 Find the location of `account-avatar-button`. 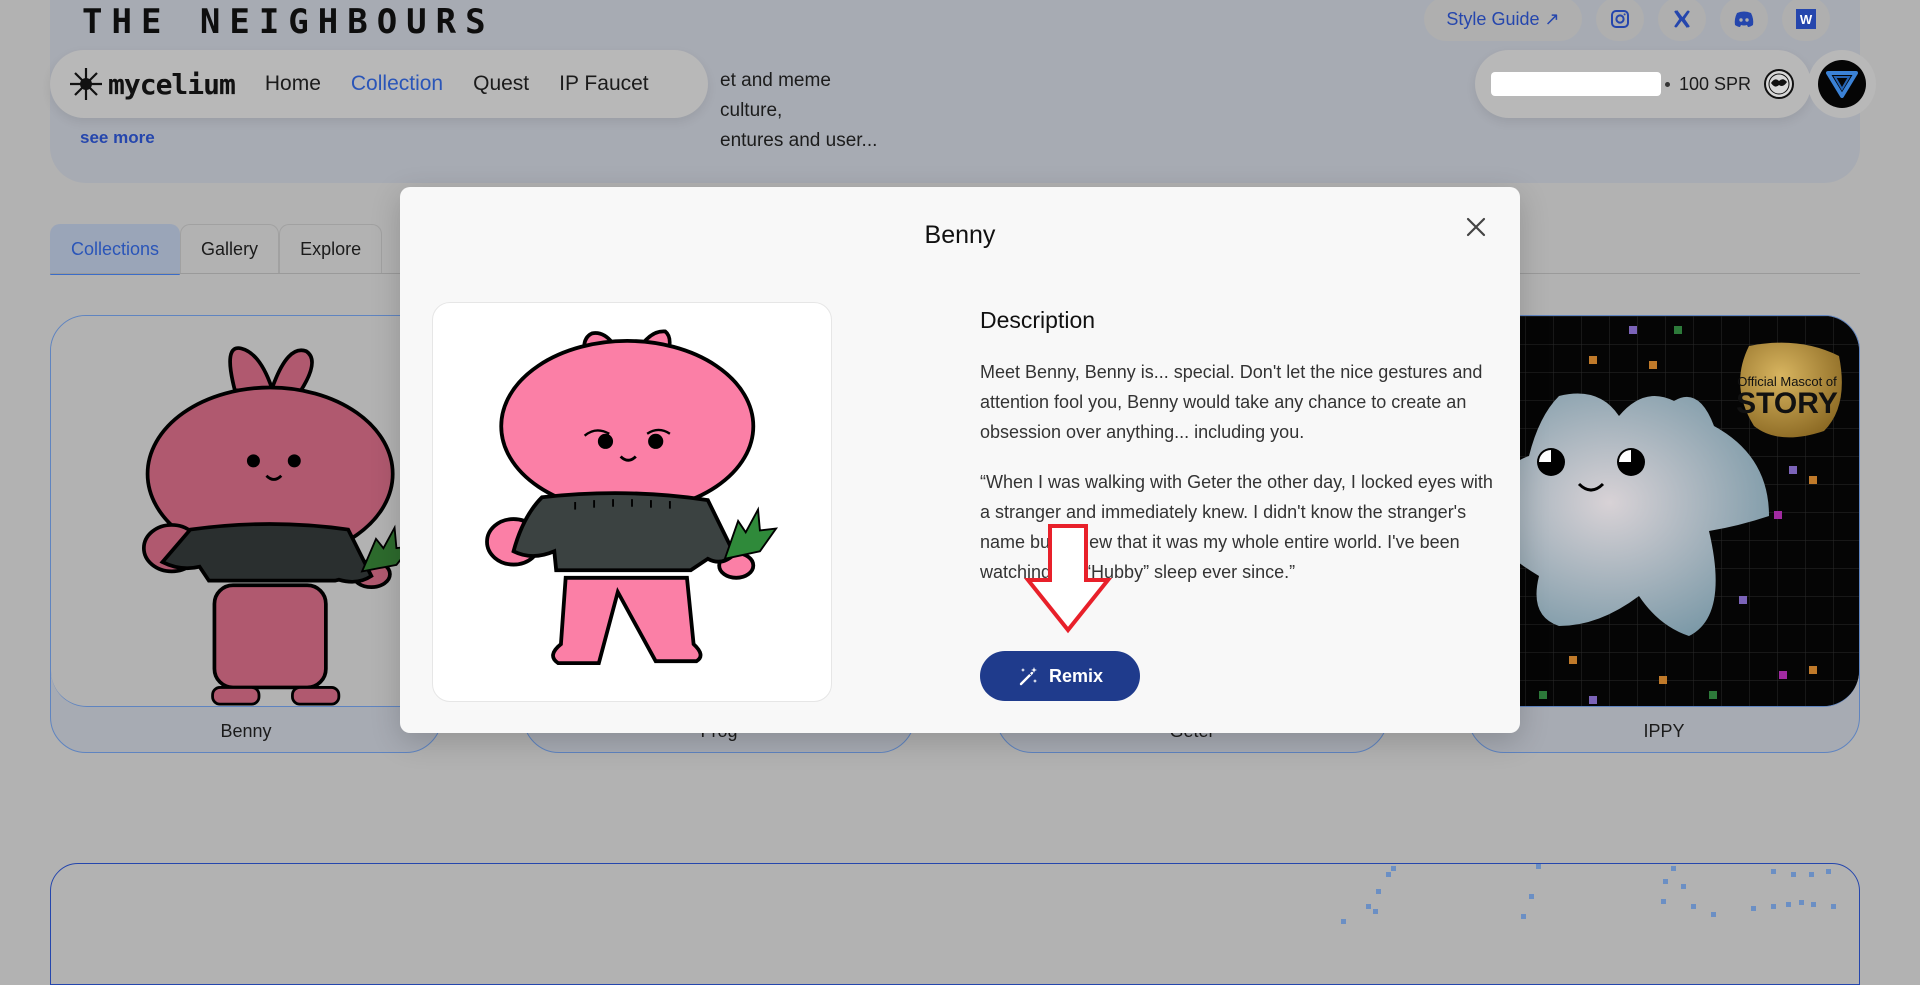

account-avatar-button is located at coordinates (1842, 84).